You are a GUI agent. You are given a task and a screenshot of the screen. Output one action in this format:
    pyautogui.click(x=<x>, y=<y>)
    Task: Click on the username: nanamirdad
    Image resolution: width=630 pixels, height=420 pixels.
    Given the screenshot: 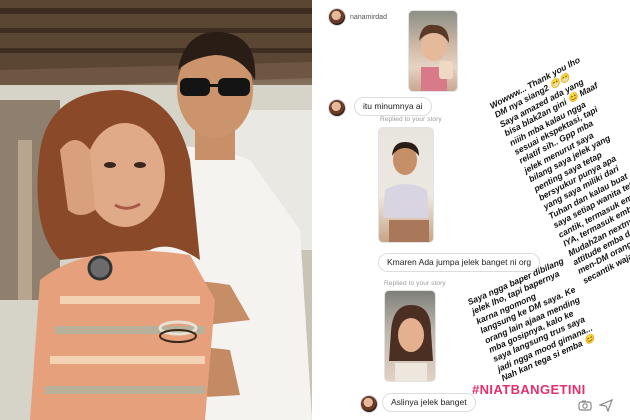 What is the action you would take?
    pyautogui.click(x=368, y=17)
    